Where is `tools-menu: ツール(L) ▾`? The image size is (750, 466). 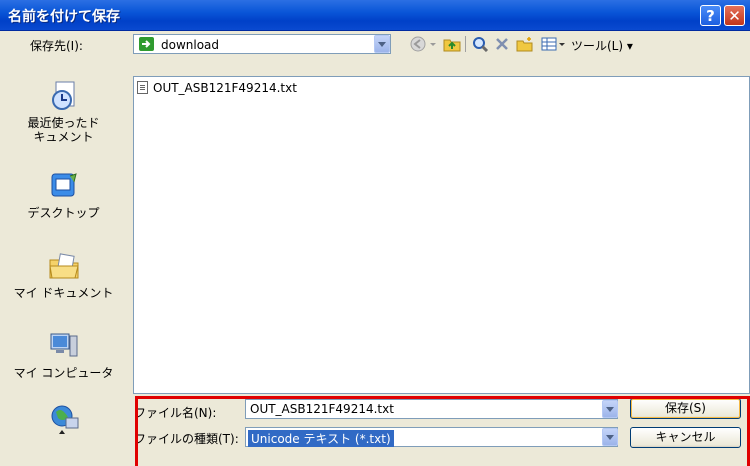
tools-menu: ツール(L) ▾ is located at coordinates (602, 45).